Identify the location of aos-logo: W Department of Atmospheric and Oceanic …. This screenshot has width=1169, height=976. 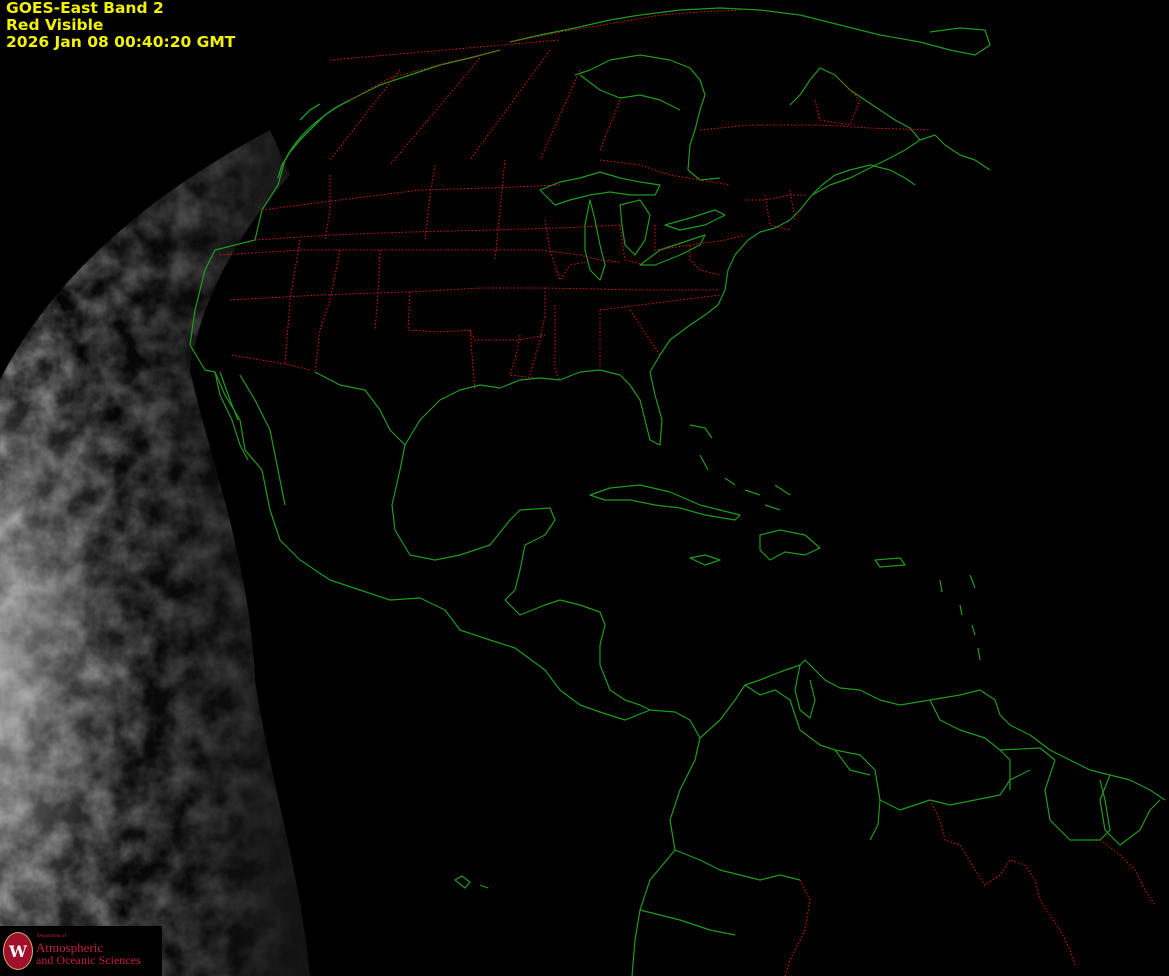
(81, 951).